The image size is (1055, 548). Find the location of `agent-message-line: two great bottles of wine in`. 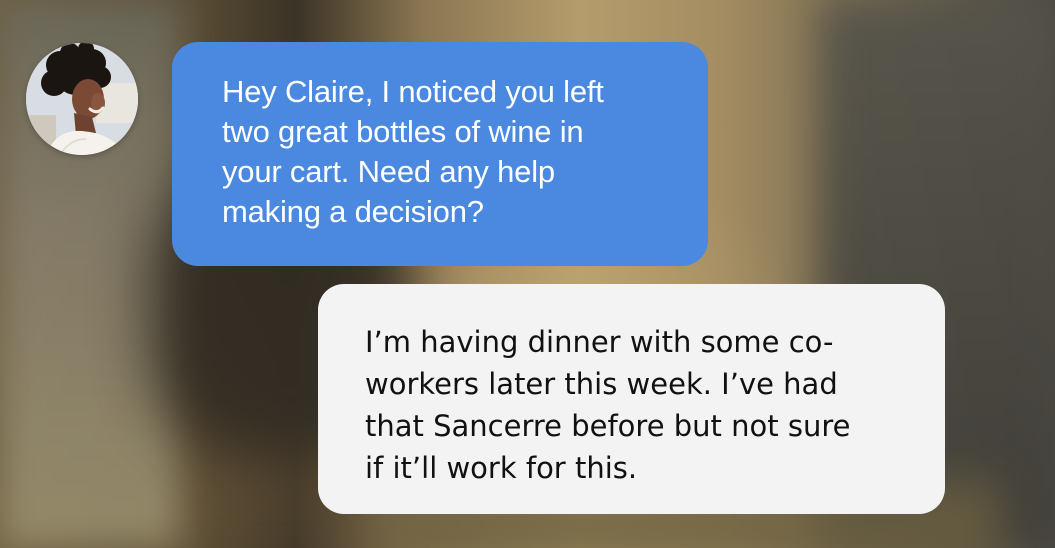

agent-message-line: two great bottles of wine in is located at coordinates (403, 131).